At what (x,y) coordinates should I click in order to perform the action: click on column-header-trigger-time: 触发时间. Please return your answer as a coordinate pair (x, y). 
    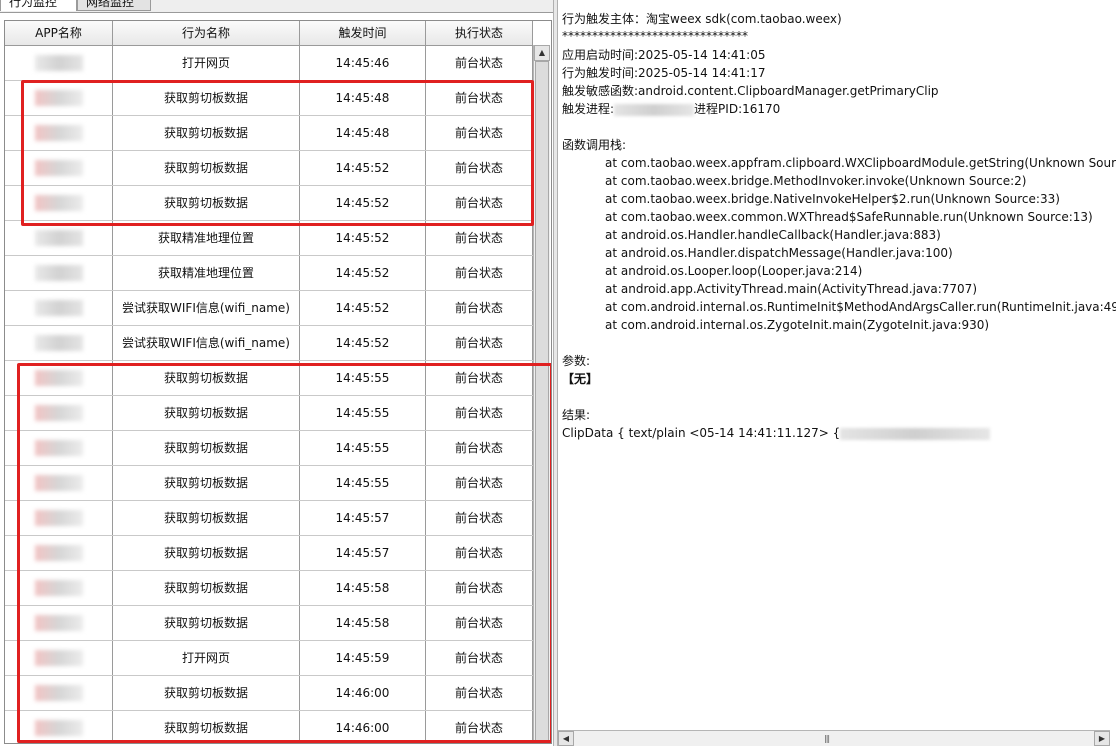
    Looking at the image, I should click on (363, 33).